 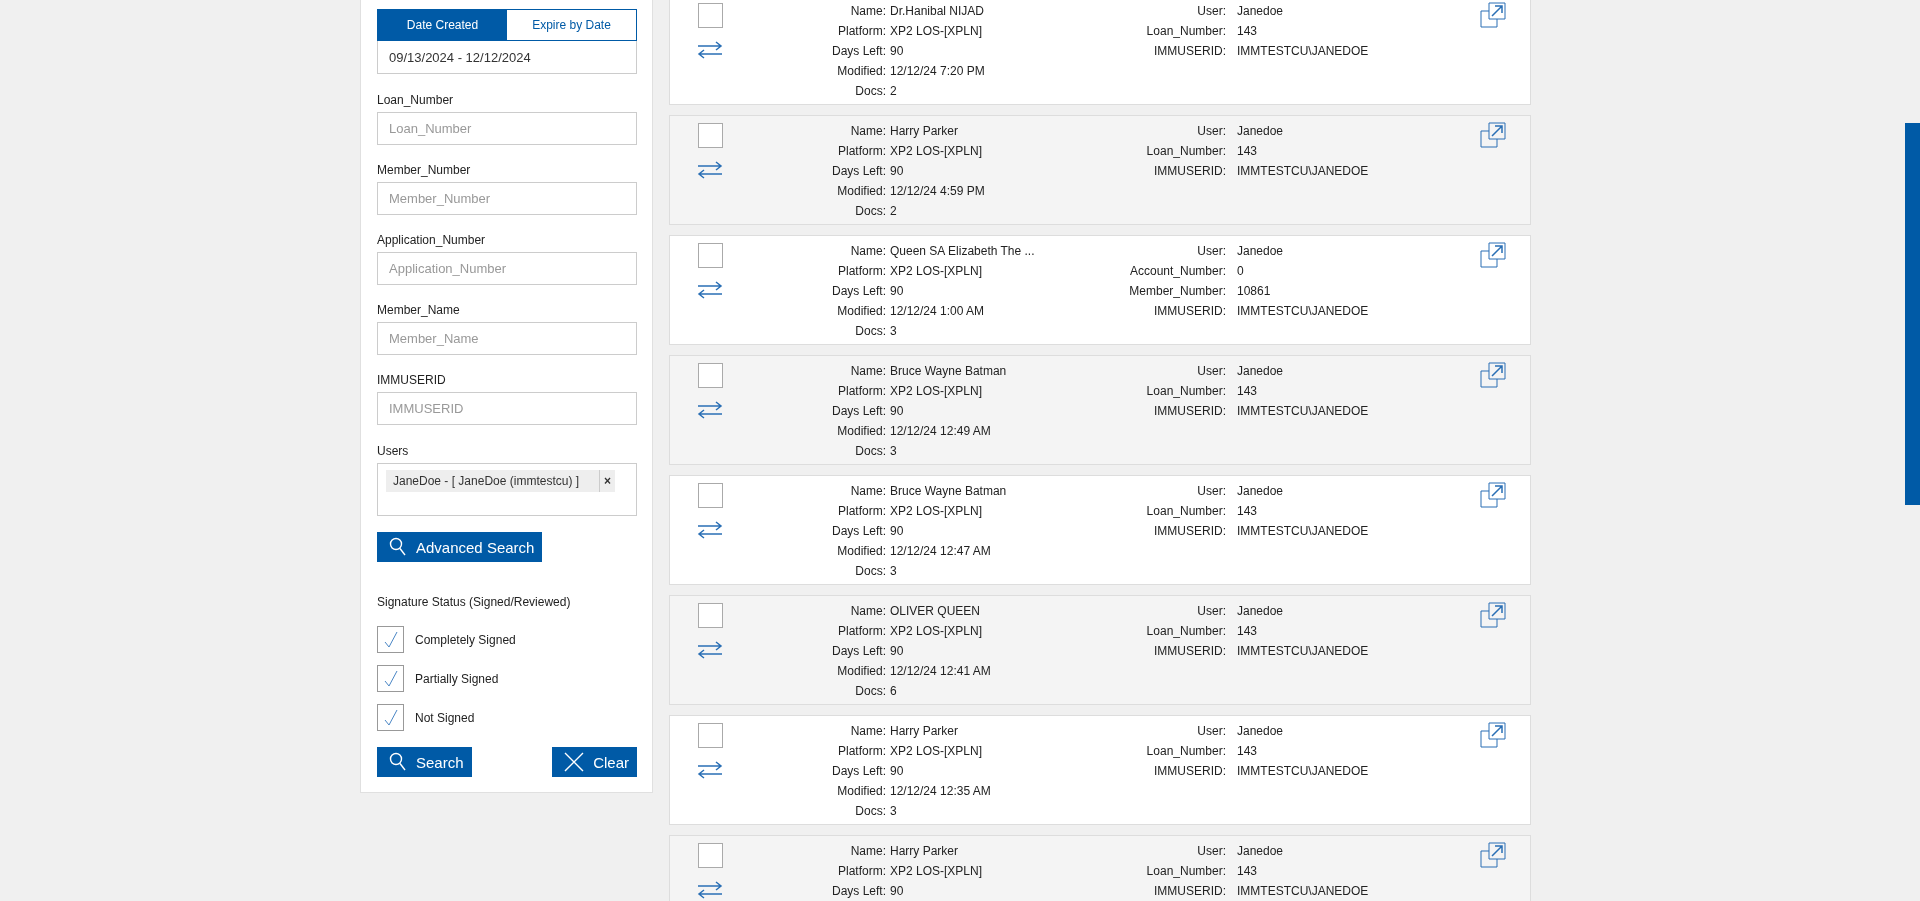 I want to click on field-value: Janedoe, so click(x=1261, y=131).